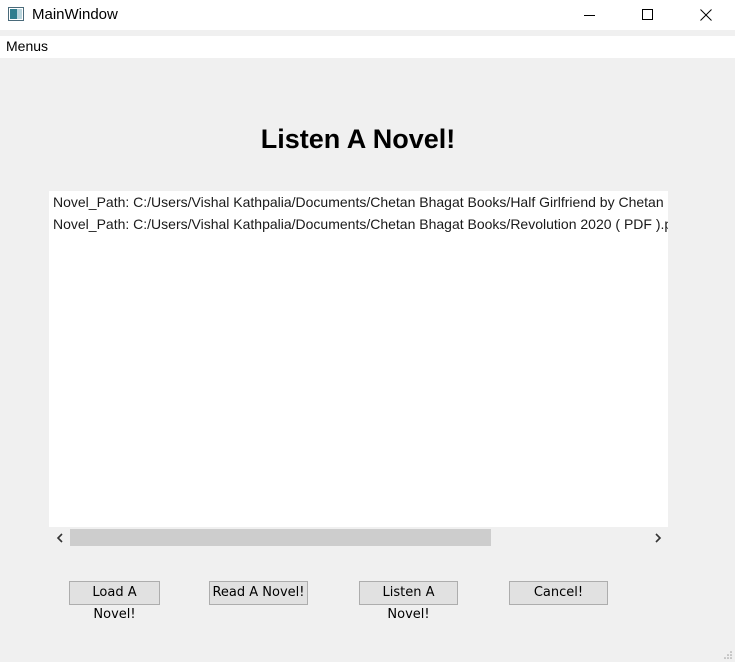 The height and width of the screenshot is (662, 735). What do you see at coordinates (728, 655) in the screenshot?
I see `resize-grip-icon` at bounding box center [728, 655].